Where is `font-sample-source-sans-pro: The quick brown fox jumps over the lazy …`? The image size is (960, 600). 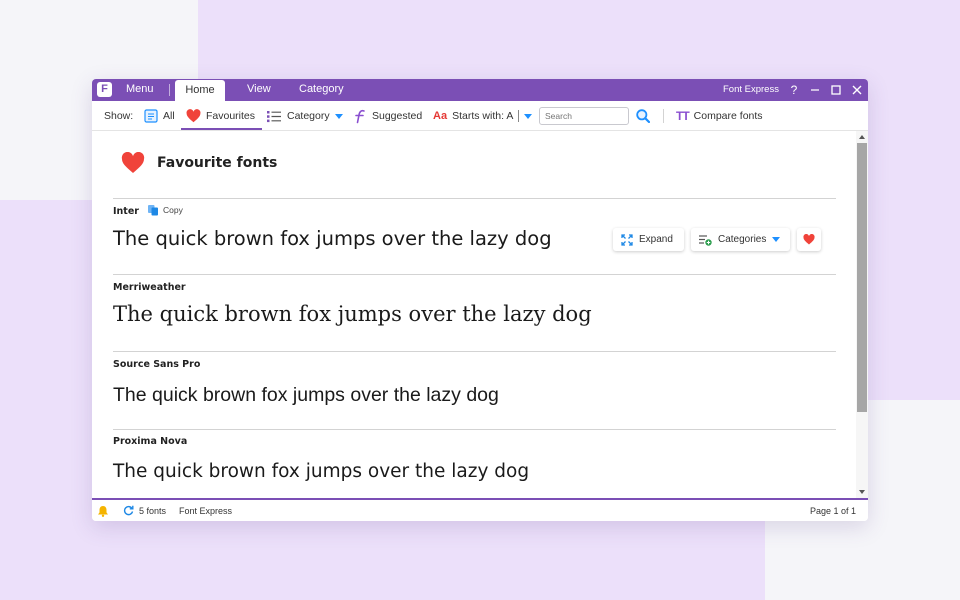
font-sample-source-sans-pro: The quick brown fox jumps over the lazy … is located at coordinates (306, 395).